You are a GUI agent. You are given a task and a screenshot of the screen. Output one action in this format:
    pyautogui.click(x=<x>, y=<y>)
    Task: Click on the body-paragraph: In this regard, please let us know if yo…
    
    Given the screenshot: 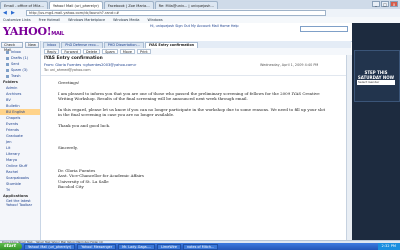 What is the action you would take?
    pyautogui.click(x=192, y=112)
    